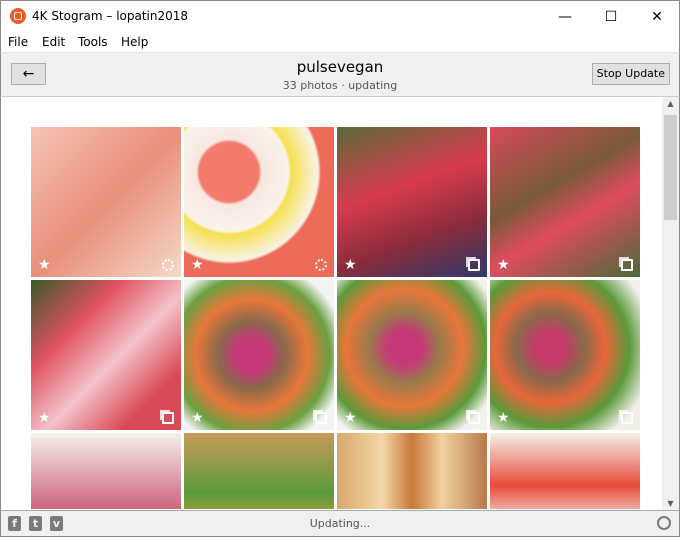 The width and height of the screenshot is (680, 537). I want to click on menu-bar: File Edit Tools Help, so click(340, 42).